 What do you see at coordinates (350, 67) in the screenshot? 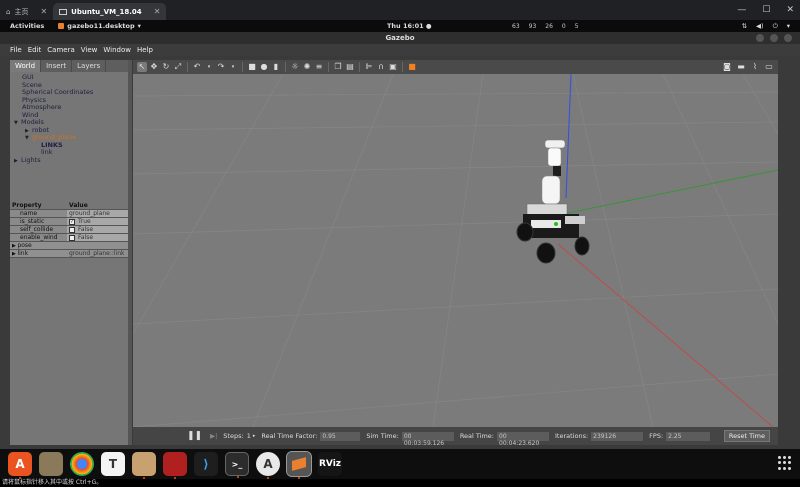
I see `paste-icon: ▤` at bounding box center [350, 67].